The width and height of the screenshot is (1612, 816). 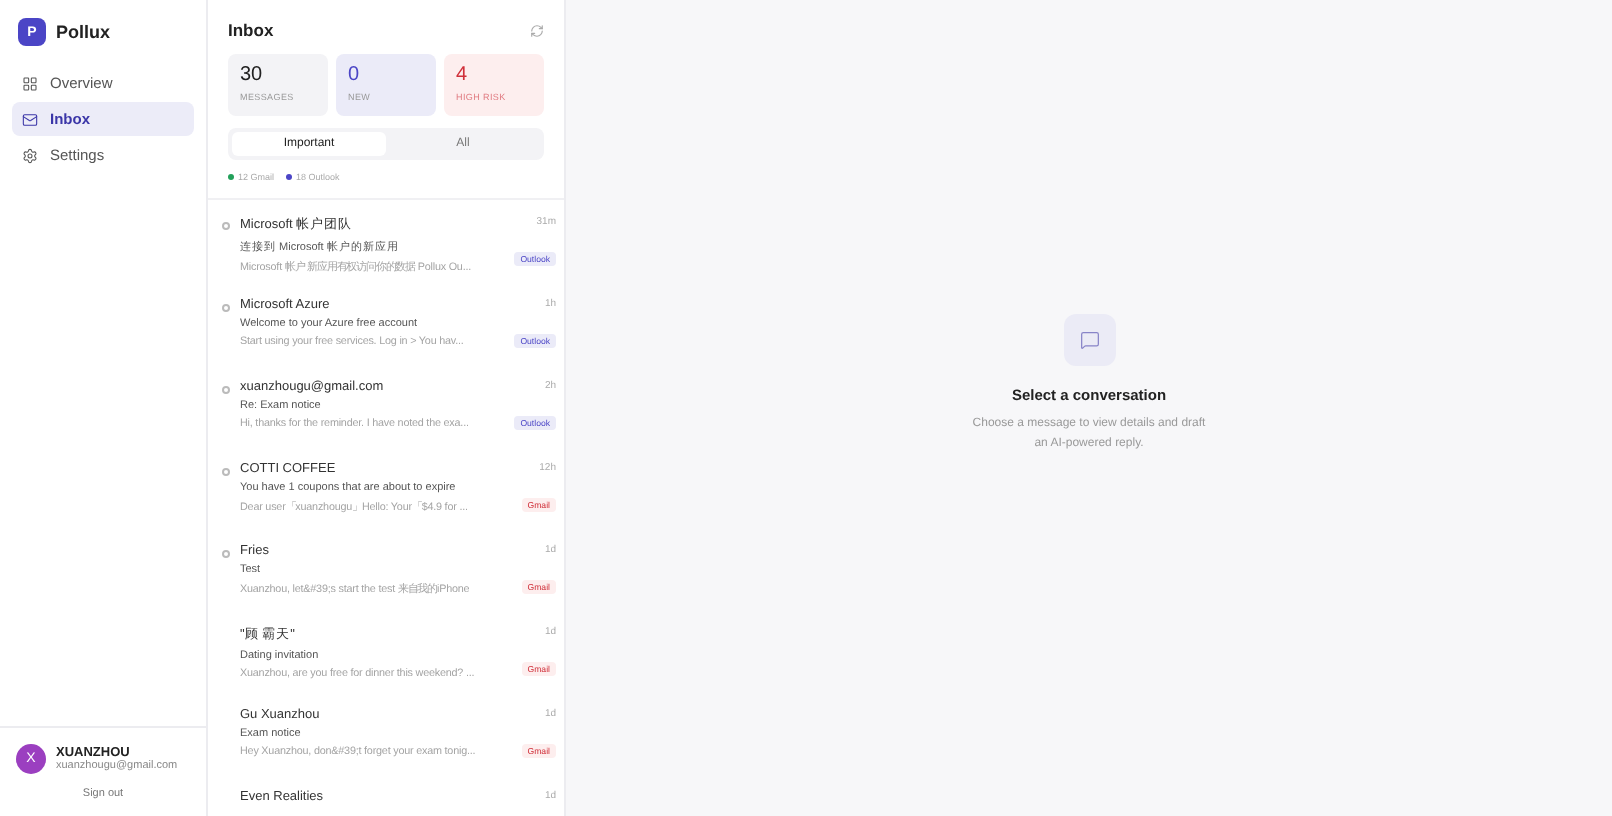 I want to click on grid-icon, so click(x=30, y=83).